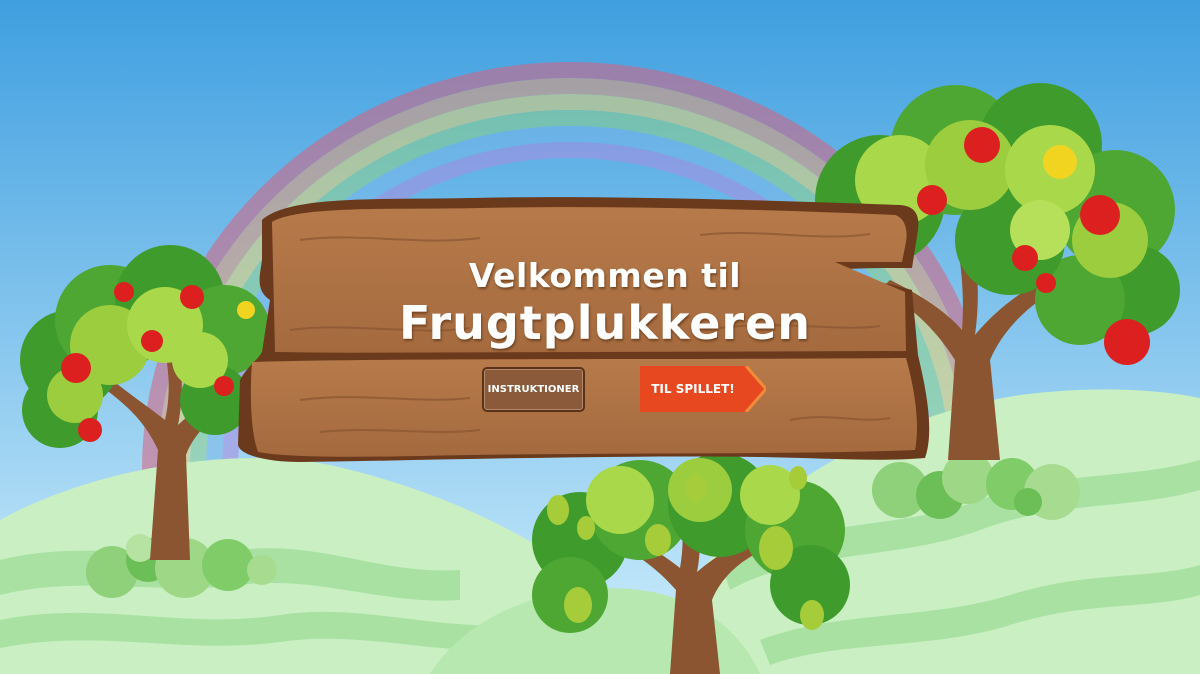 The image size is (1200, 674). Describe the element at coordinates (605, 275) in the screenshot. I see `welcome-text: Velkommen til` at that location.